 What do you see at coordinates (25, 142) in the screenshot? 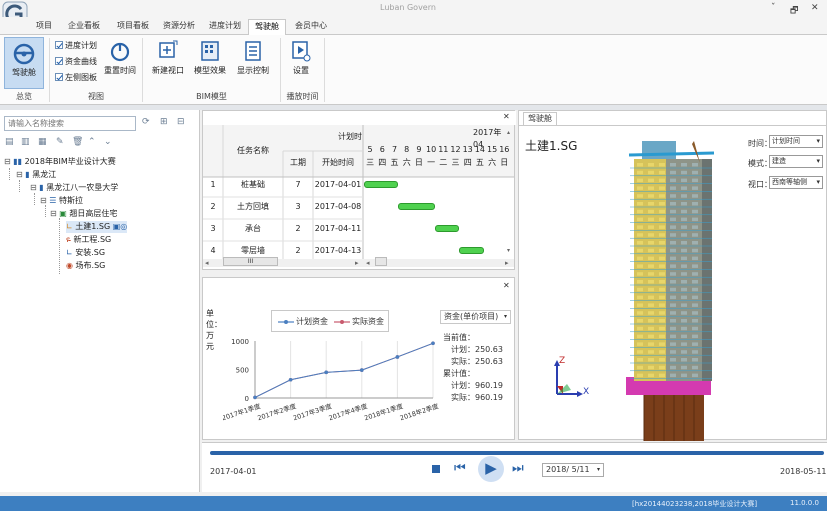
I see `import-icon: ▥` at bounding box center [25, 142].